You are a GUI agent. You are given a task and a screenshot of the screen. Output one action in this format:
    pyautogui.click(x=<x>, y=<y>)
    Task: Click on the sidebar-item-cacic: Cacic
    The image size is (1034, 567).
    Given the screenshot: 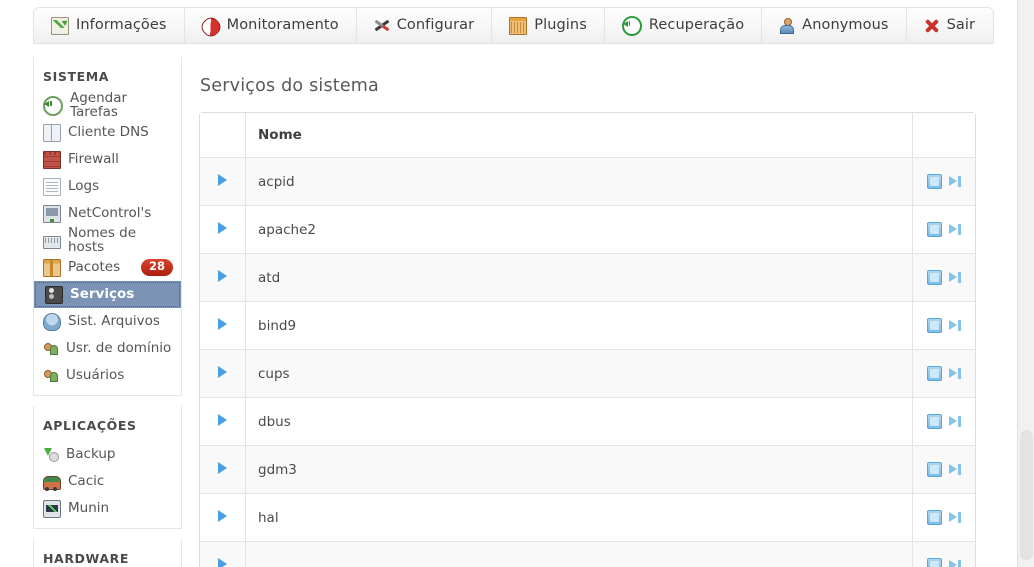 What is the action you would take?
    pyautogui.click(x=107, y=481)
    